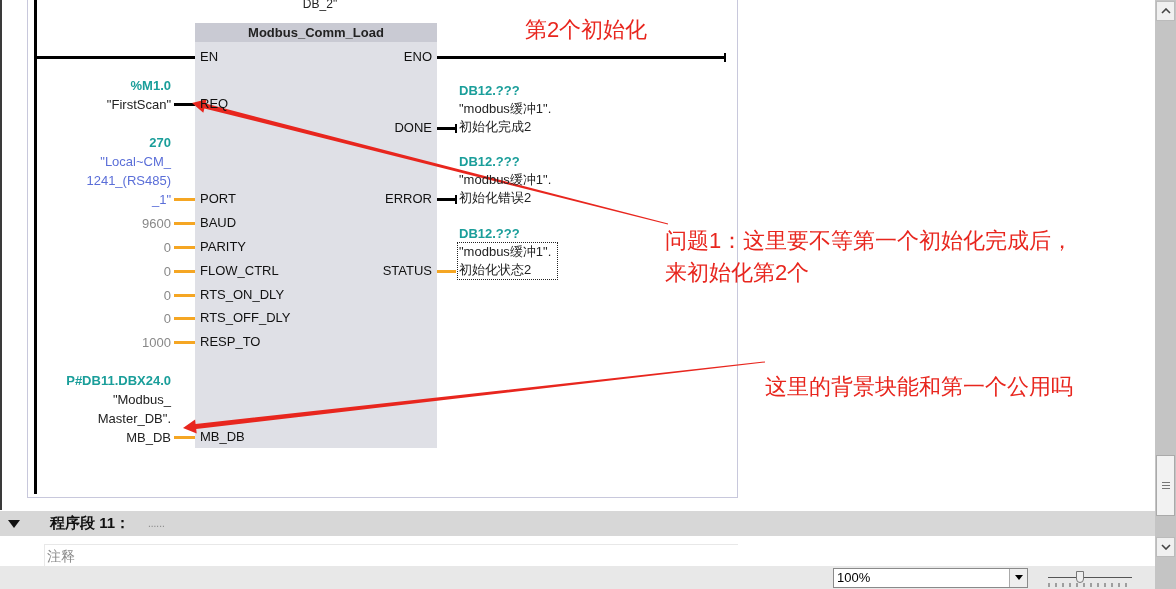  I want to click on scroll-thumb, so click(1165, 485).